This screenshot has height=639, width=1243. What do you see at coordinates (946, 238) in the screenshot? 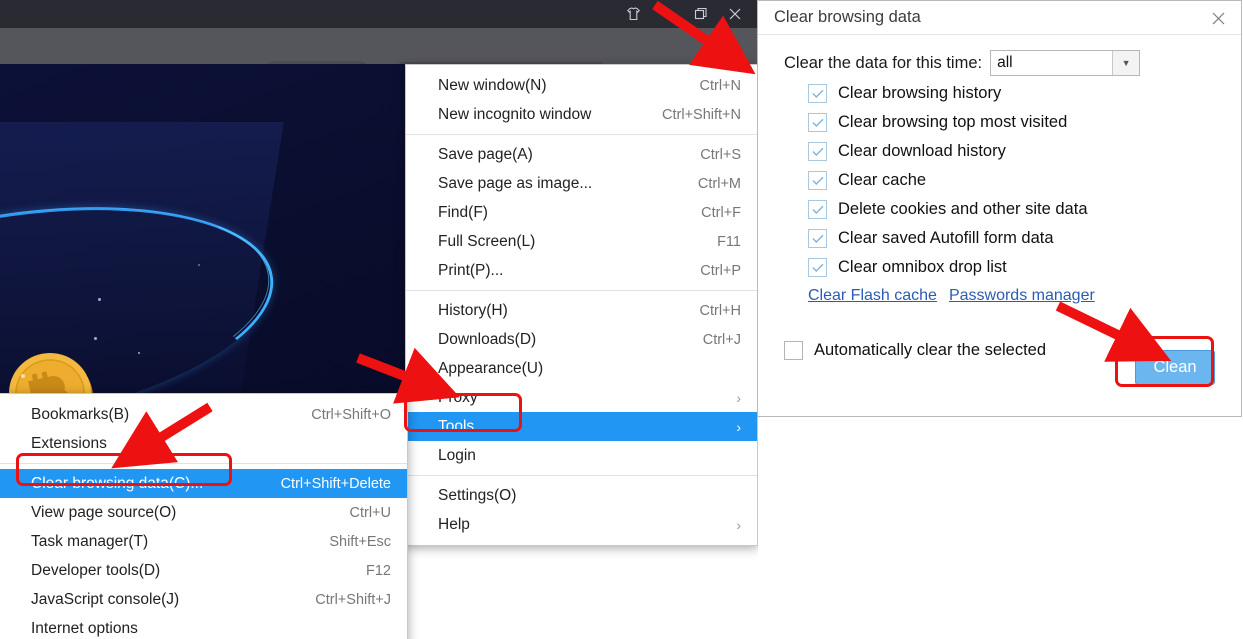
I see `checkbox-label: Clear saved Autofill form data` at bounding box center [946, 238].